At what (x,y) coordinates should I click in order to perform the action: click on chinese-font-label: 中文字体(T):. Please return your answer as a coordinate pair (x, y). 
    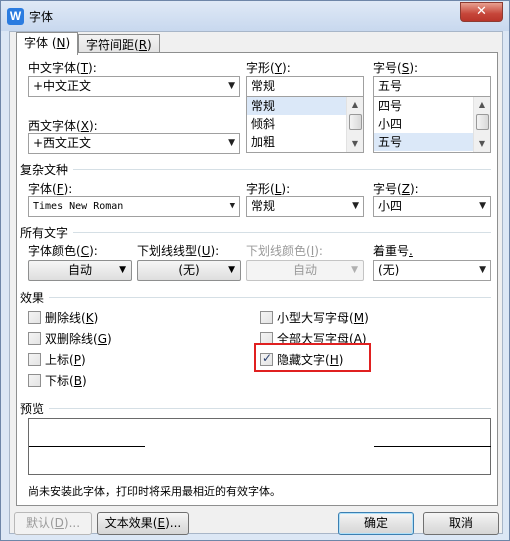
    Looking at the image, I should click on (62, 68).